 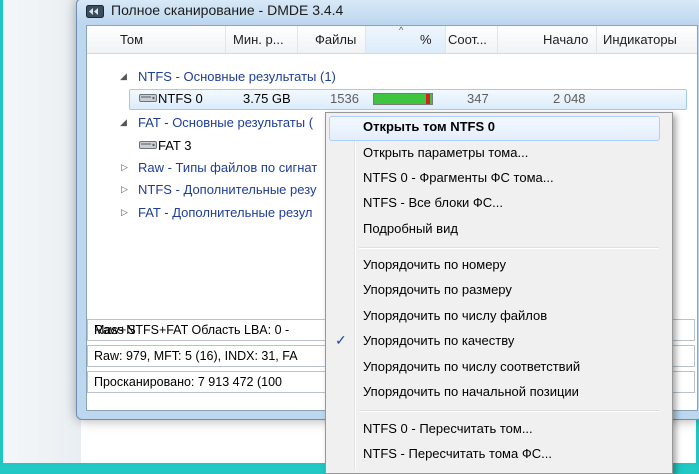 What do you see at coordinates (428, 99) in the screenshot?
I see `quality-bar-marker` at bounding box center [428, 99].